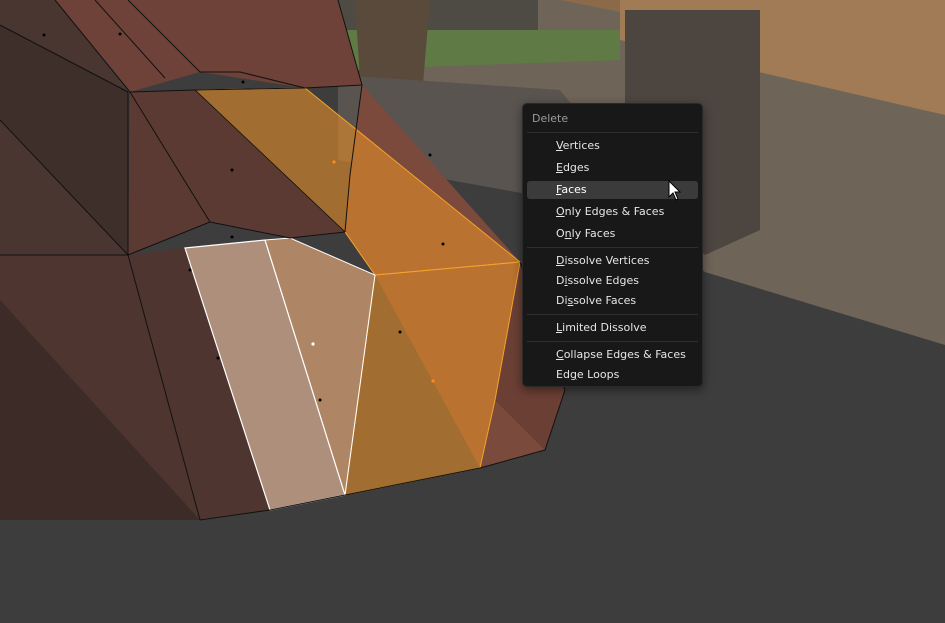 This screenshot has height=623, width=945. I want to click on menu-item-dissolve-edges: Dissolve Edges, so click(612, 281).